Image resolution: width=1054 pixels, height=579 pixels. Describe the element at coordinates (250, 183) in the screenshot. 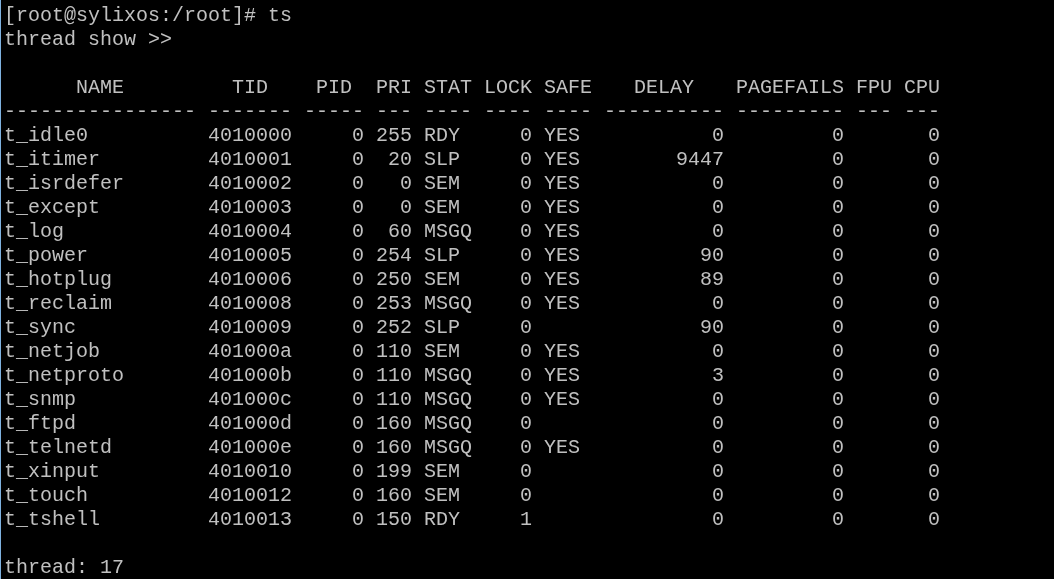

I see `table-cell: 4010002` at that location.